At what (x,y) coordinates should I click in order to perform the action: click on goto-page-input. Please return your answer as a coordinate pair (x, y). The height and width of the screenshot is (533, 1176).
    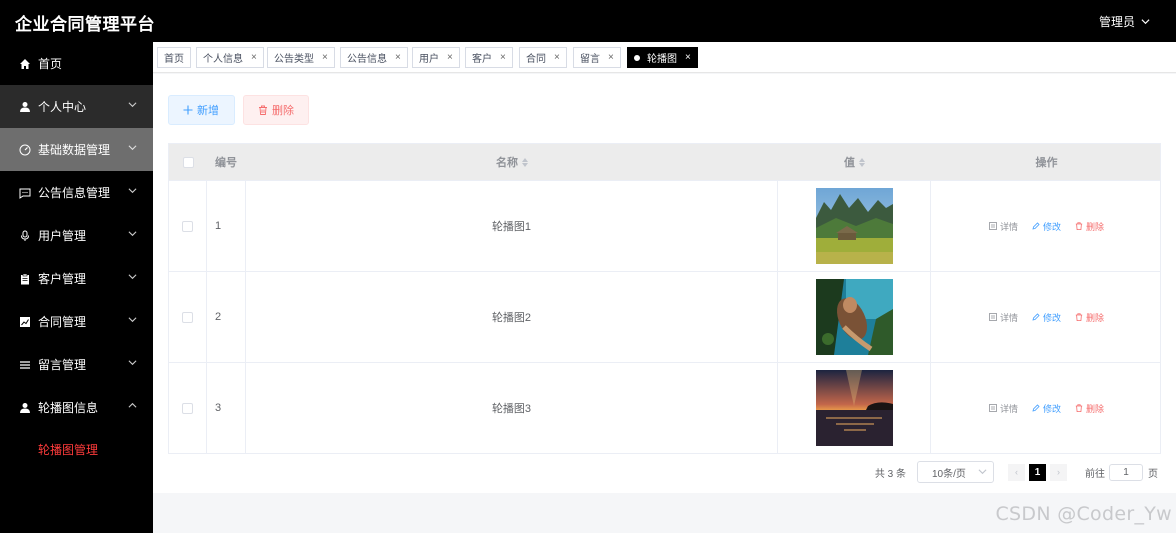
    Looking at the image, I should click on (1126, 472).